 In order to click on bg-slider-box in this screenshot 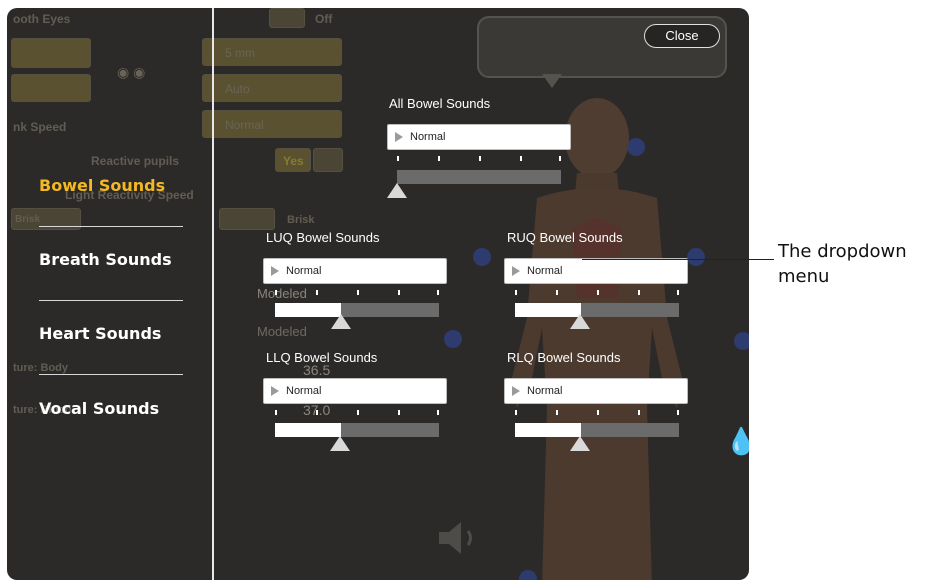, I will do `click(247, 219)`.